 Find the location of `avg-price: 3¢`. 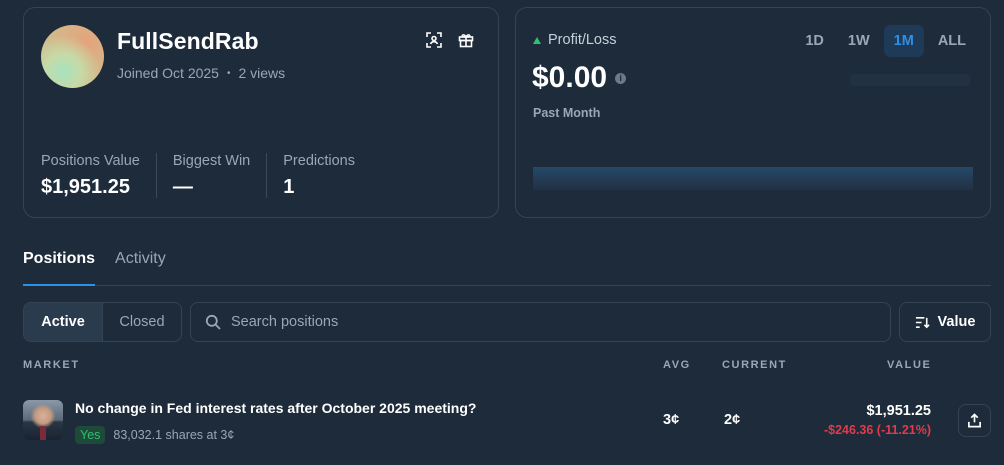

avg-price: 3¢ is located at coordinates (671, 420).